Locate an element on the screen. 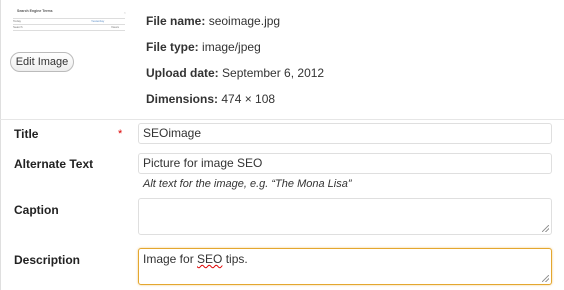  description-label: Description is located at coordinates (47, 260).